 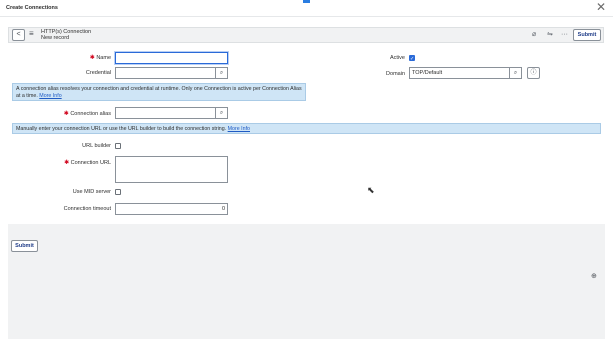 What do you see at coordinates (165, 73) in the screenshot?
I see `credential-input` at bounding box center [165, 73].